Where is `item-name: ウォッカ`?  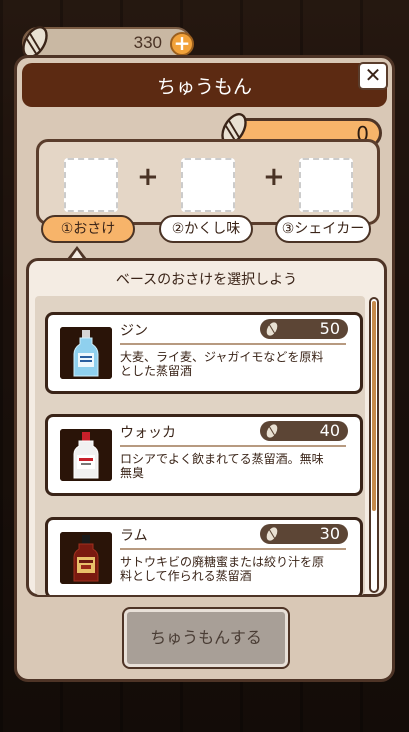 item-name: ウォッカ is located at coordinates (148, 433).